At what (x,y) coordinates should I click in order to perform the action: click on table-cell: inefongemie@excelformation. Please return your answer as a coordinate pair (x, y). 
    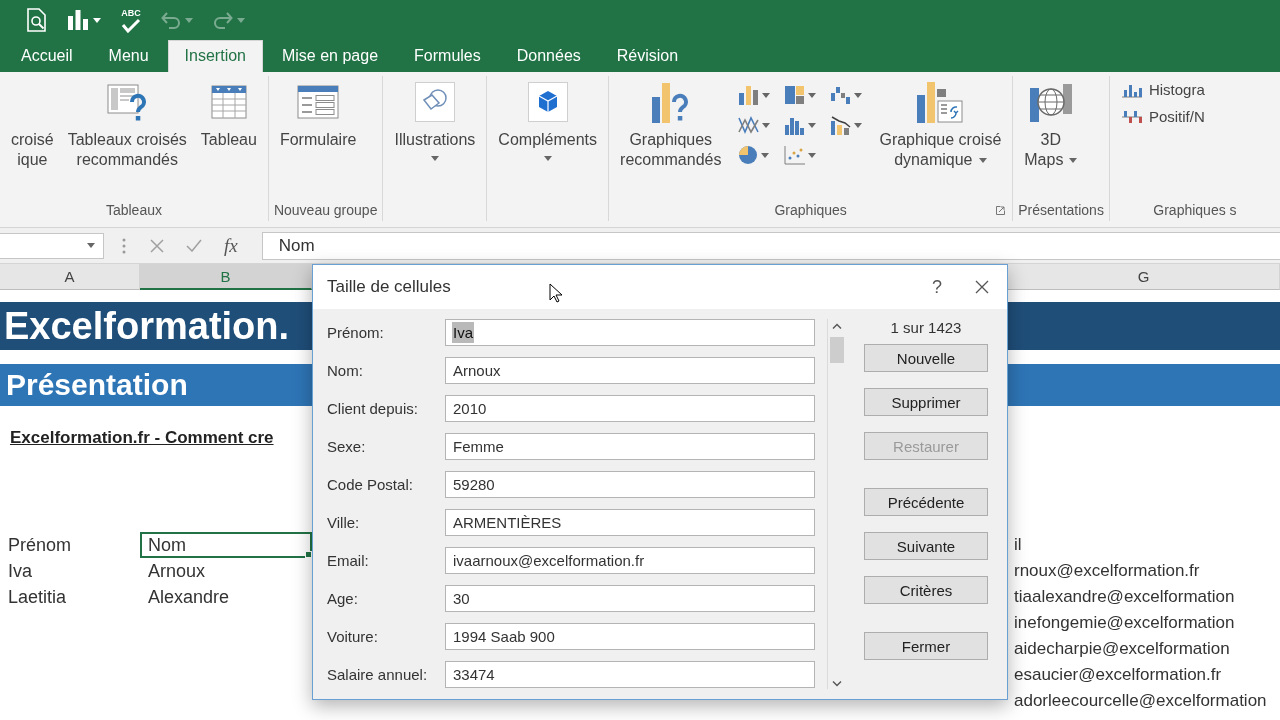
    Looking at the image, I should click on (1144, 623).